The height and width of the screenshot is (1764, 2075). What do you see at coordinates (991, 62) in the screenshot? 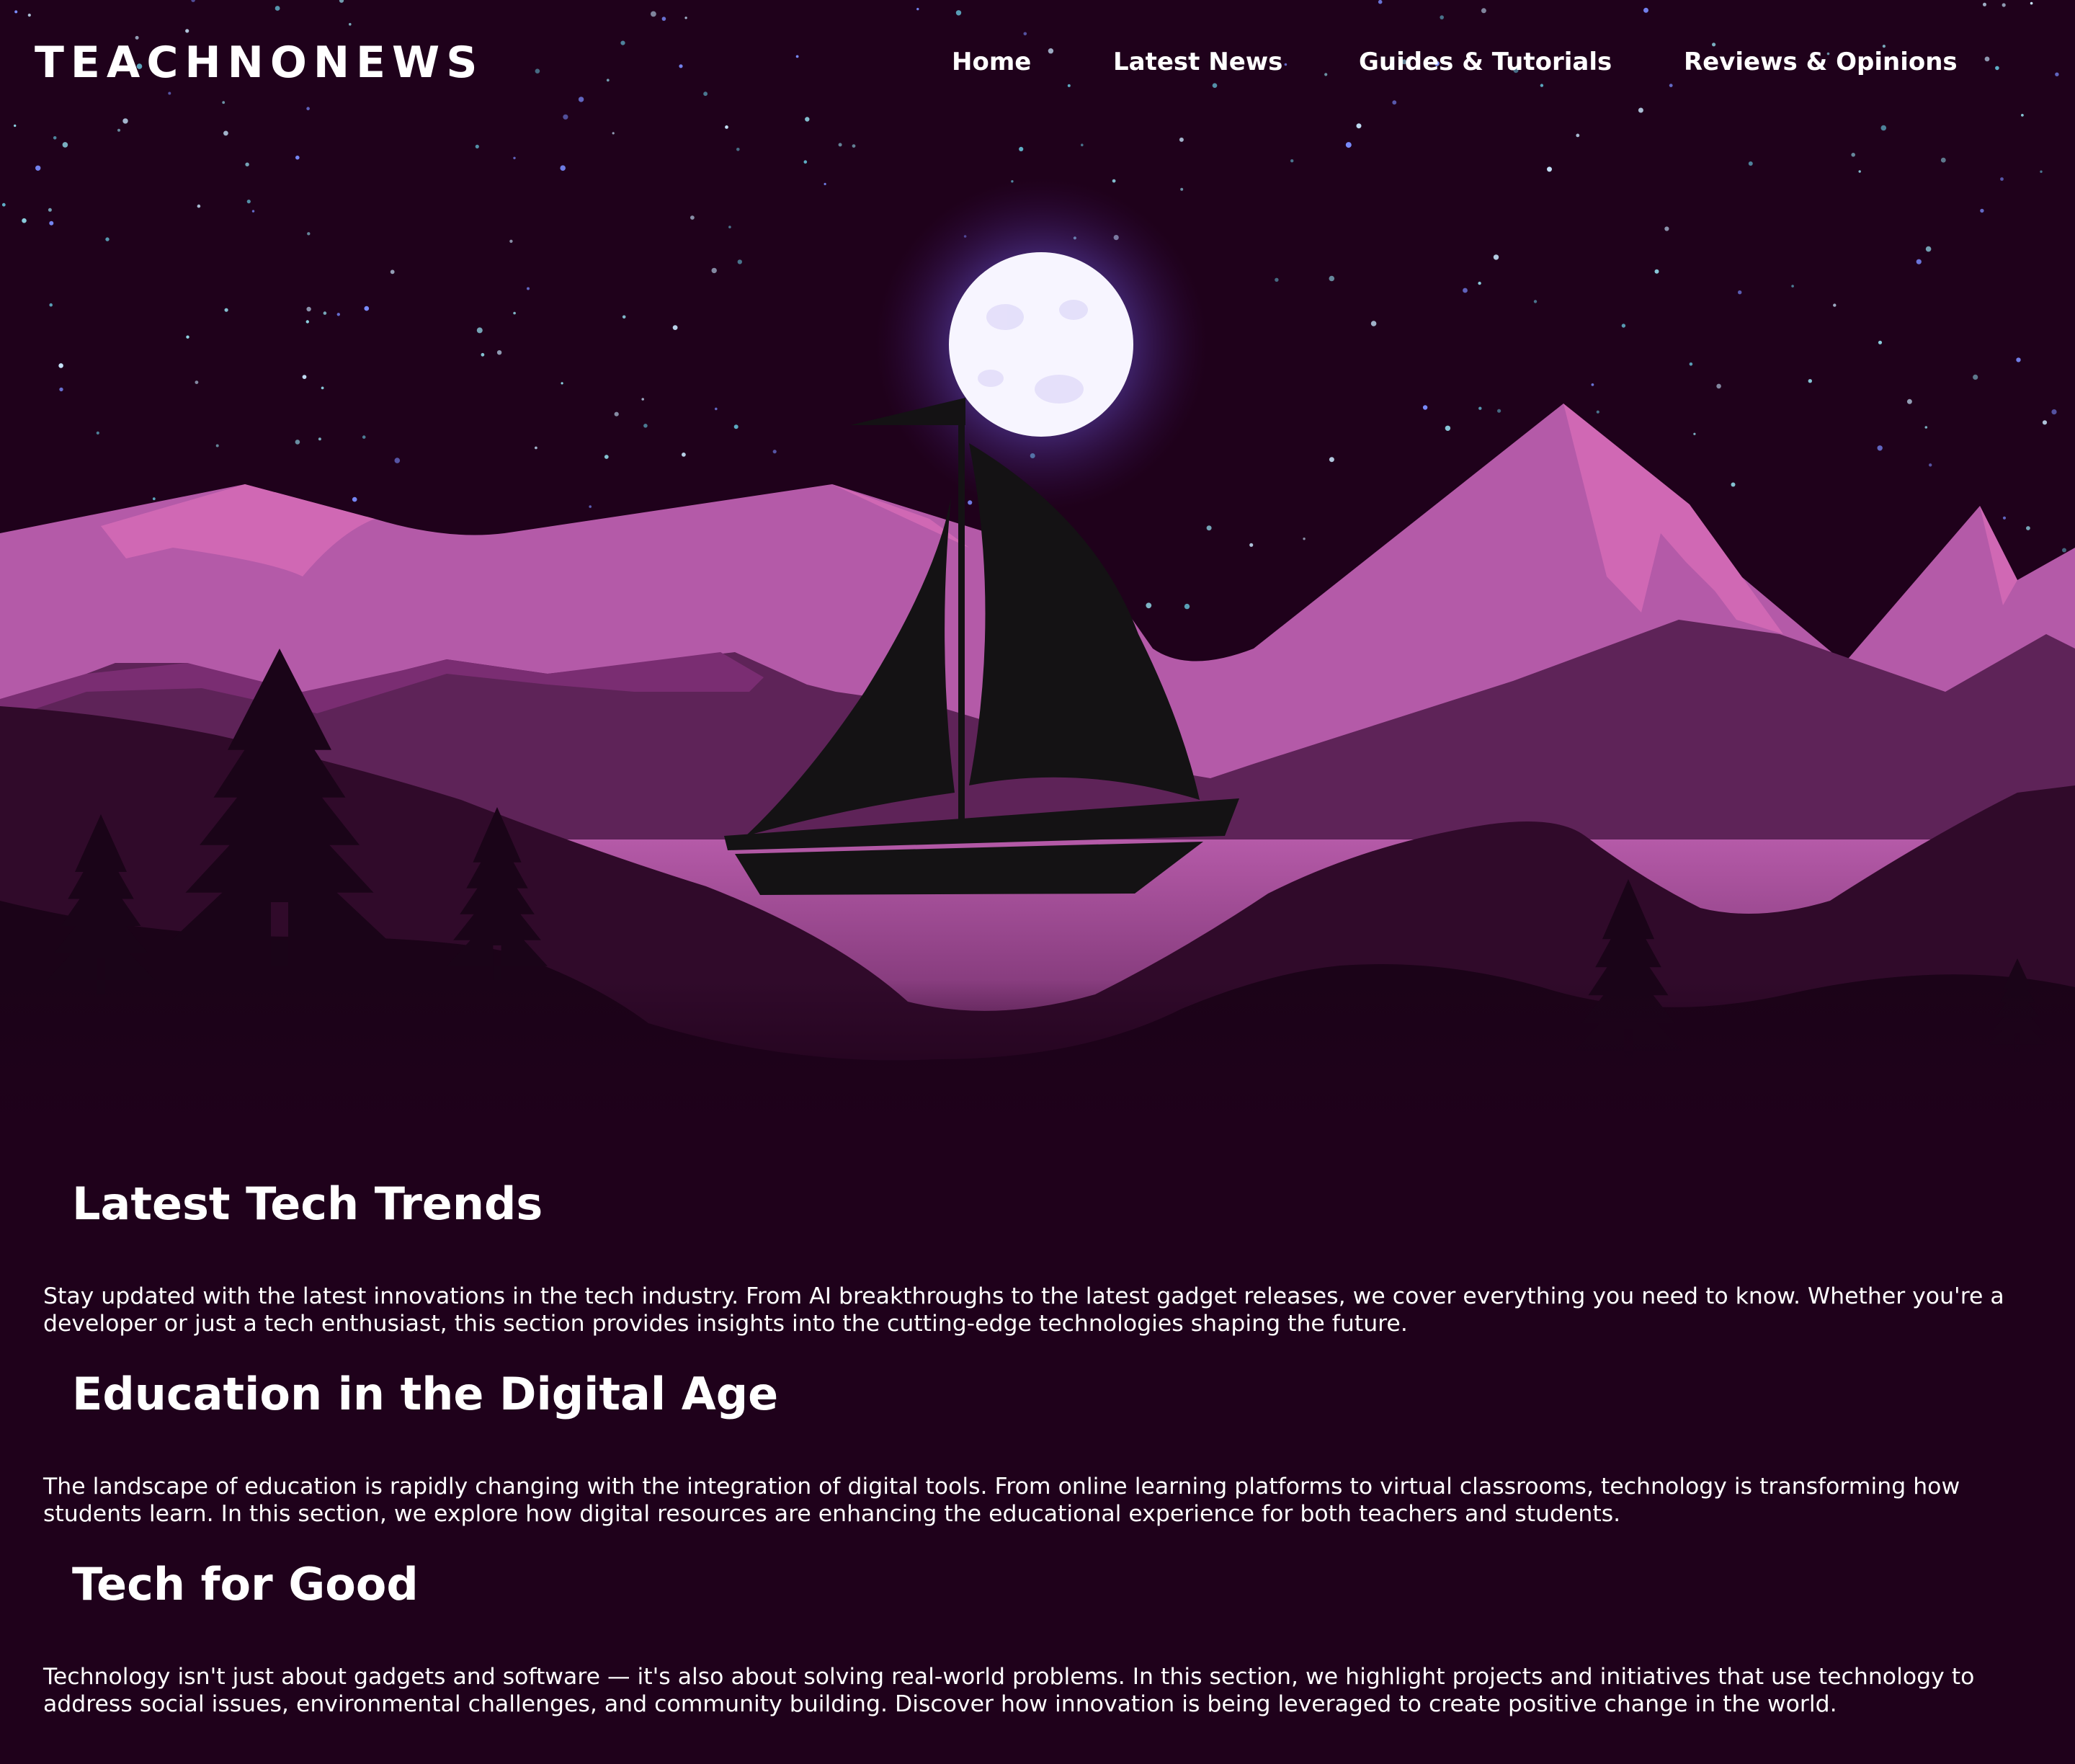
I see `nav-home: Home` at bounding box center [991, 62].